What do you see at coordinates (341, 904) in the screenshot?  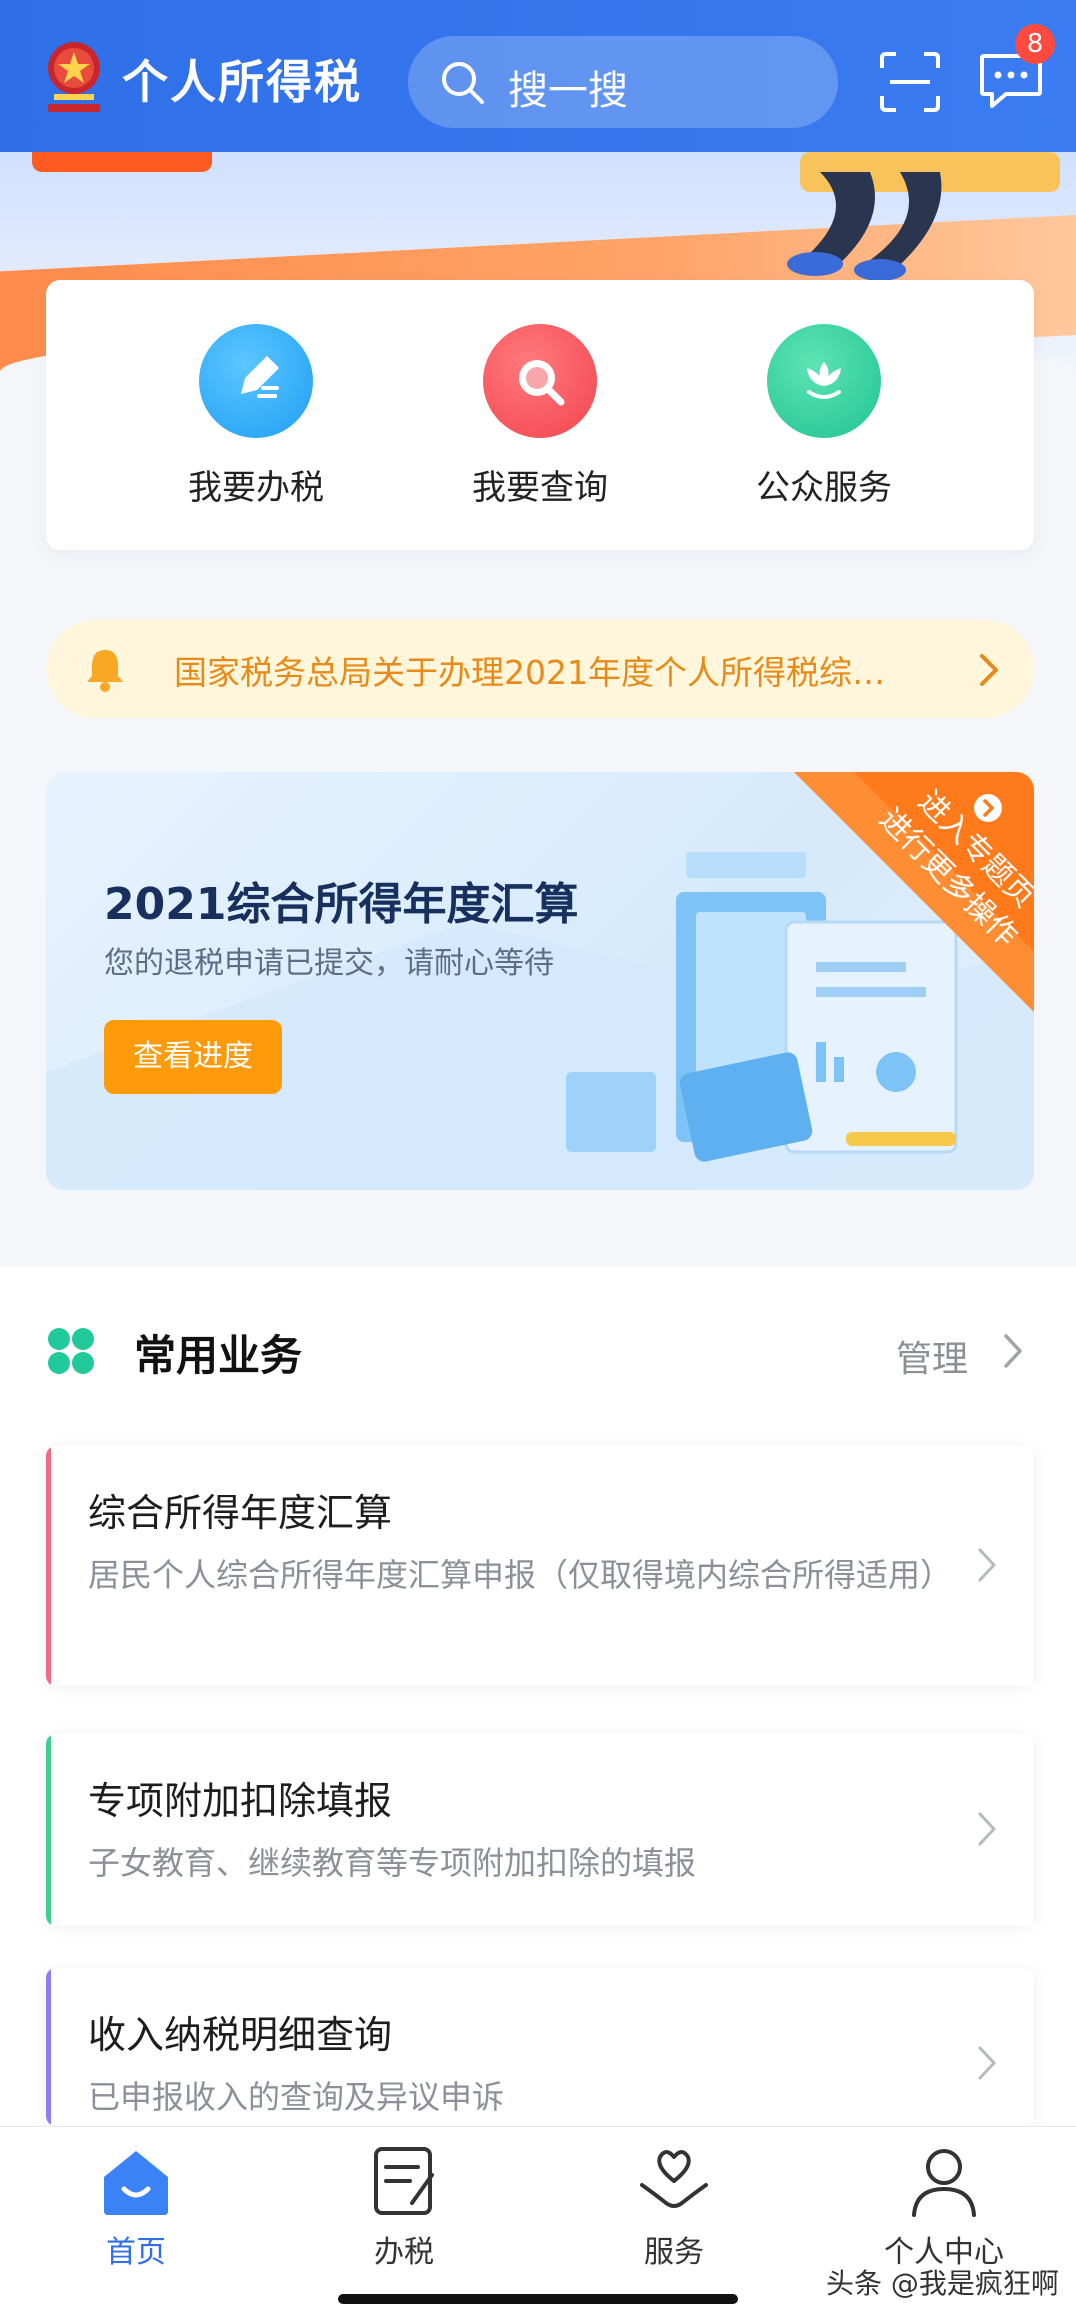 I see `promo-title: 2021综合所得年度汇算` at bounding box center [341, 904].